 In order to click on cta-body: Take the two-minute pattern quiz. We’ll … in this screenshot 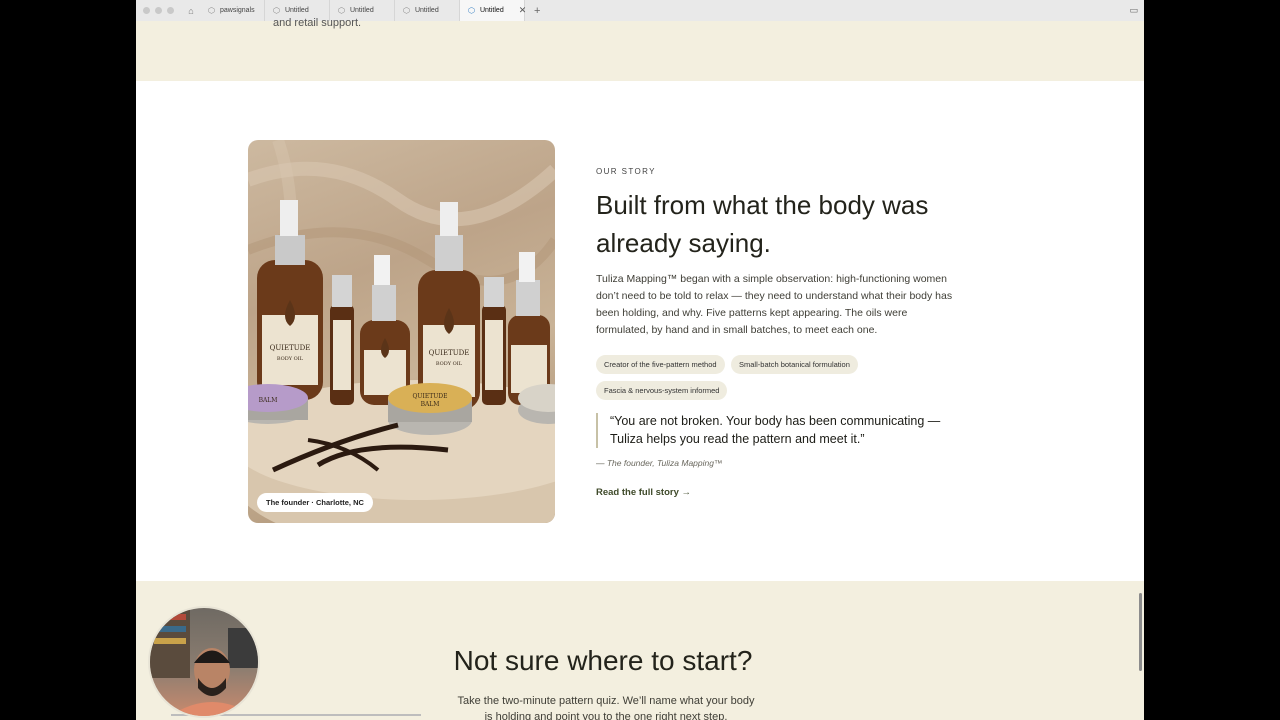, I will do `click(606, 707)`.